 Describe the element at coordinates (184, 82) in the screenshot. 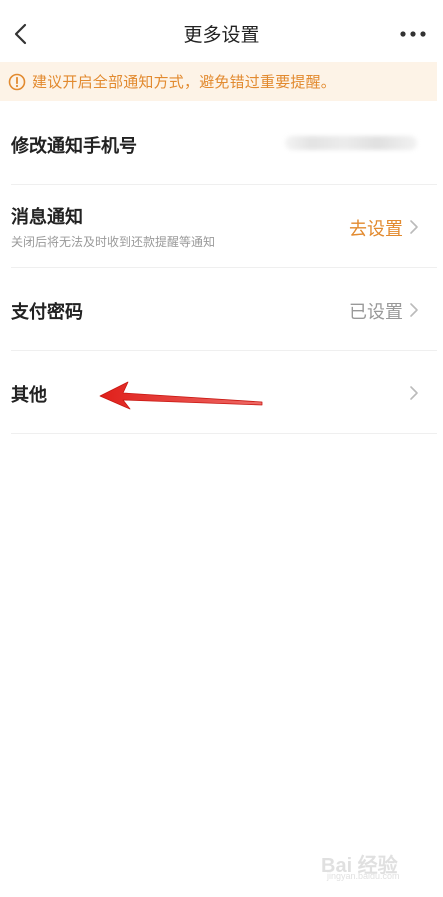

I see `notice-text: 建议开启全部通知方式，避免错过重要提醒。` at that location.